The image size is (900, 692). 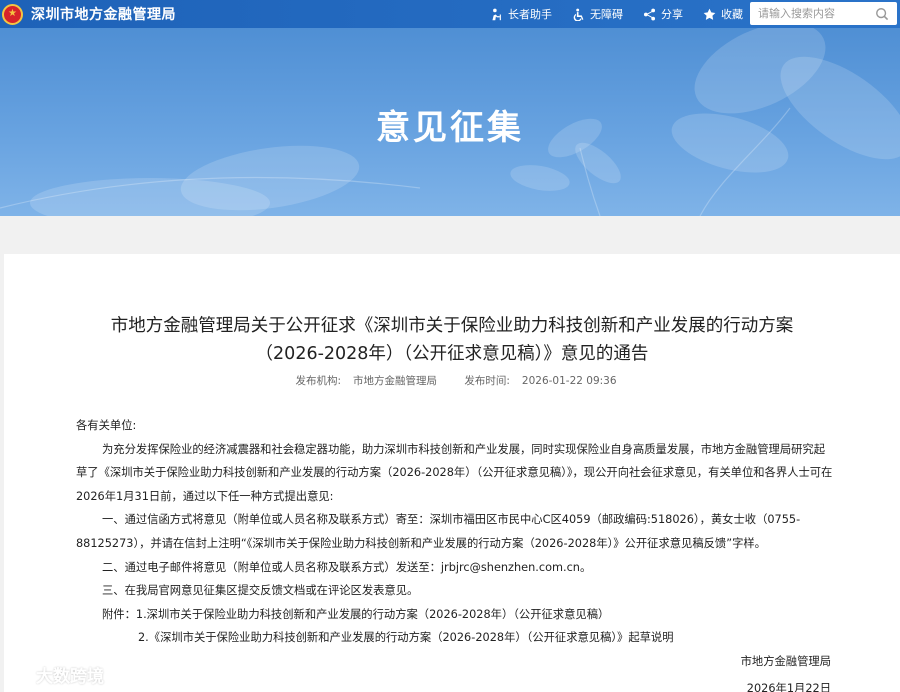 I want to click on top-bar: ★ 深圳市地方金融管理局 长者助手 无障碍 分享 收藏, so click(x=450, y=14).